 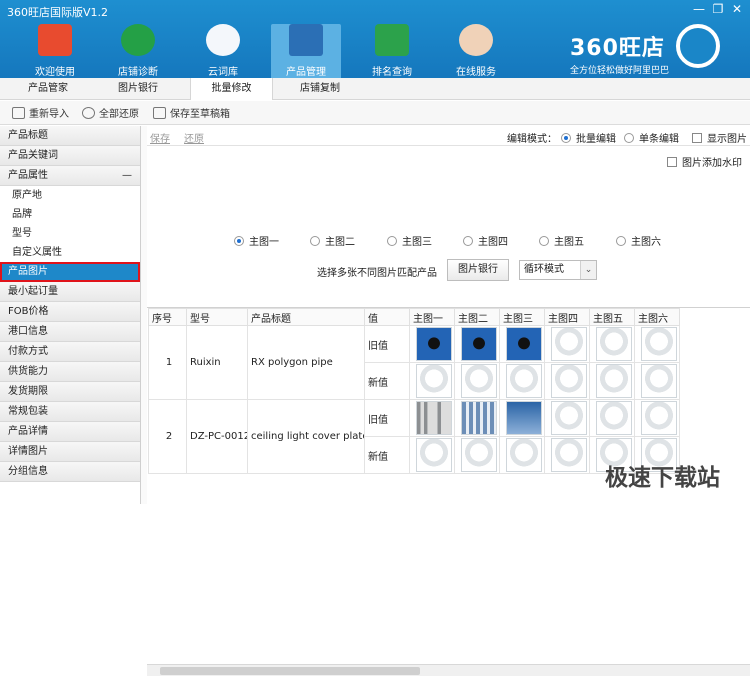 What do you see at coordinates (532, 139) in the screenshot?
I see `edit-mode-label: 编辑模式：` at bounding box center [532, 139].